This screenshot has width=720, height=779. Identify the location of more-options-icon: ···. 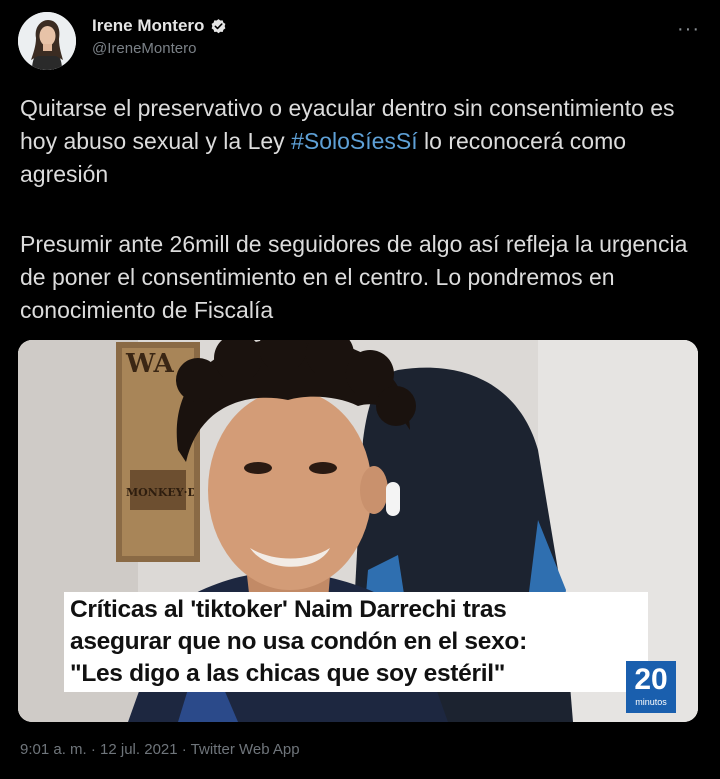
(688, 29).